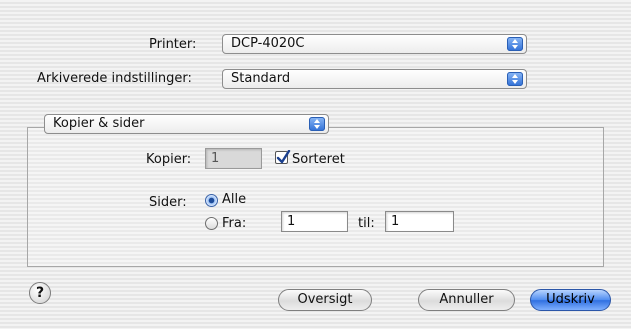  I want to click on checkmark-icon, so click(283, 157).